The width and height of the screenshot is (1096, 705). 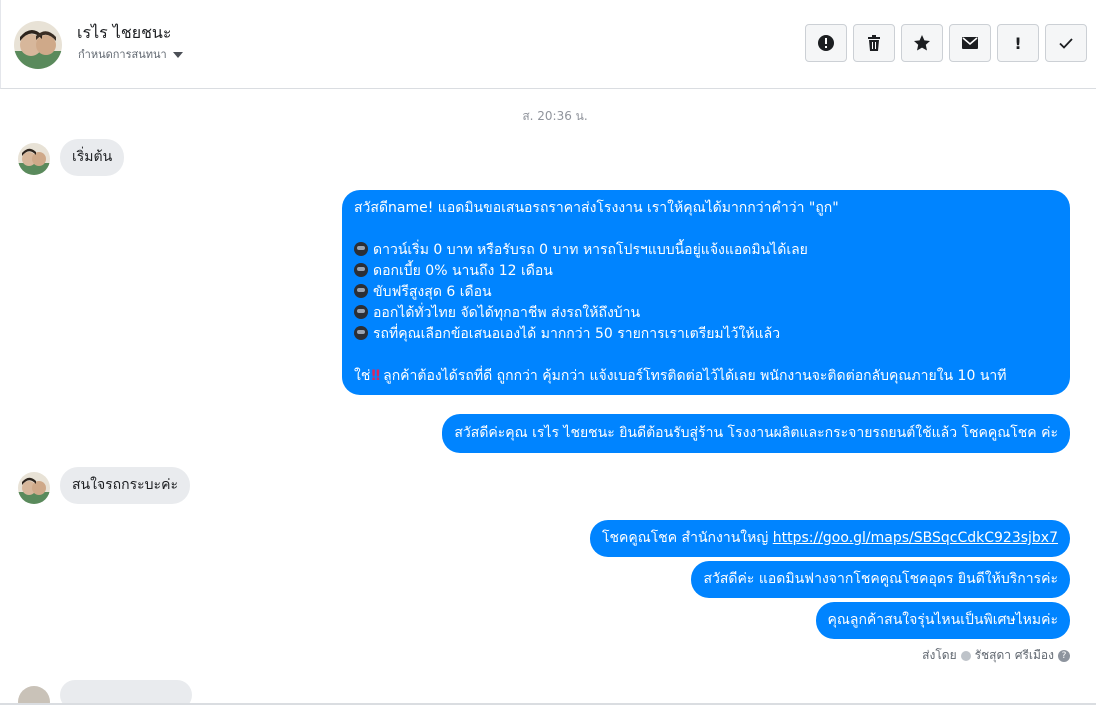 I want to click on check-icon, so click(x=1066, y=43).